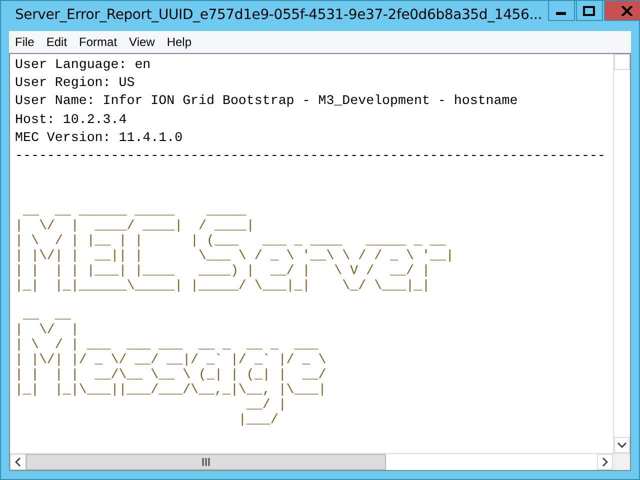 The height and width of the screenshot is (480, 640). I want to click on close-button, so click(622, 11).